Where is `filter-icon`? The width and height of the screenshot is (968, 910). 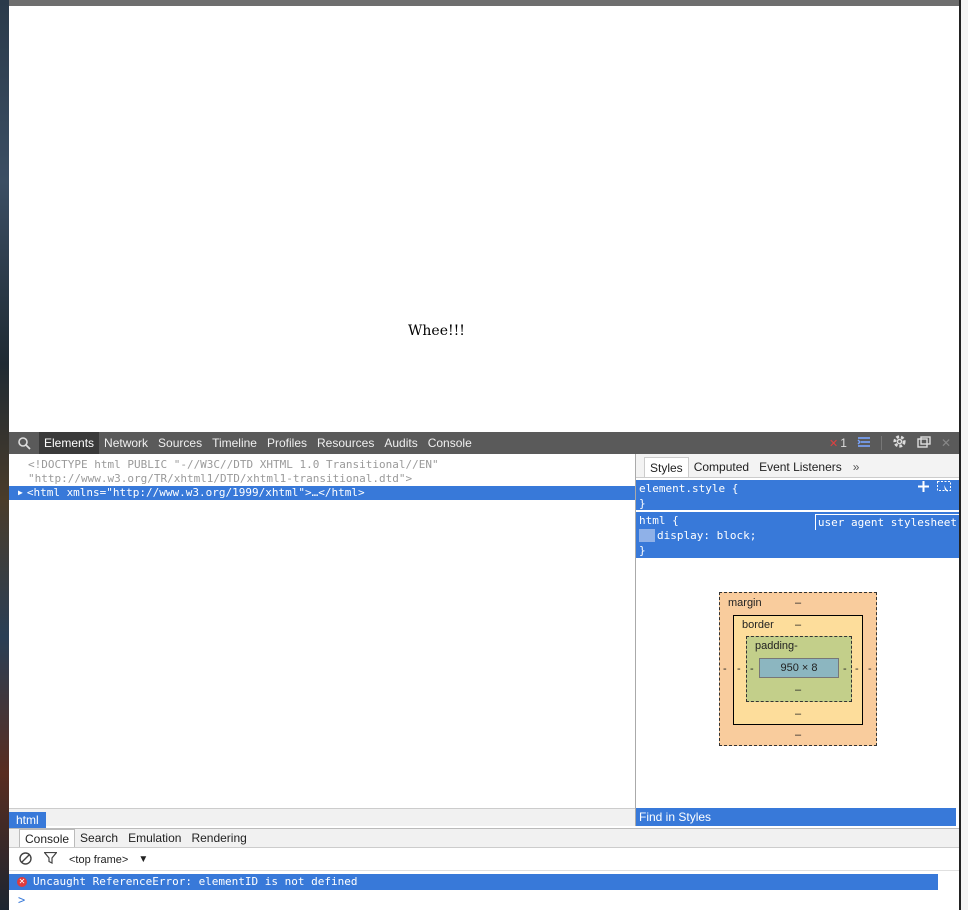
filter-icon is located at coordinates (50, 859).